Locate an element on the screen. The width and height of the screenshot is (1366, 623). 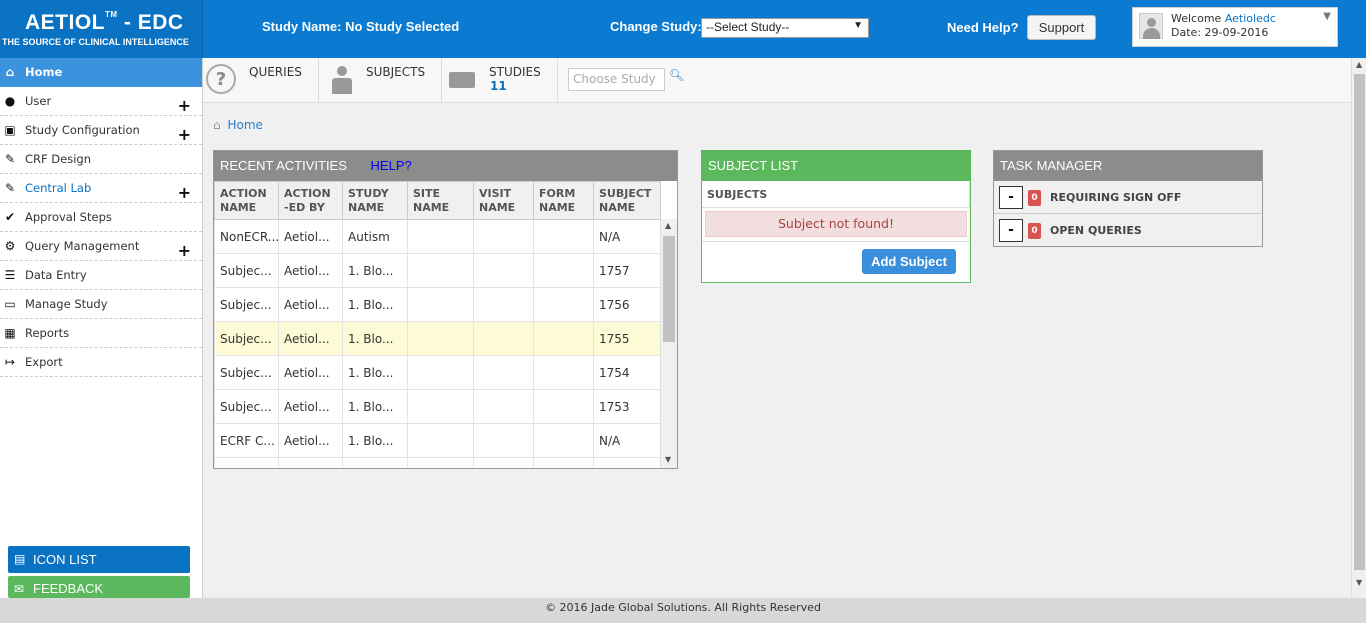
table-cell: 1756 is located at coordinates (627, 304).